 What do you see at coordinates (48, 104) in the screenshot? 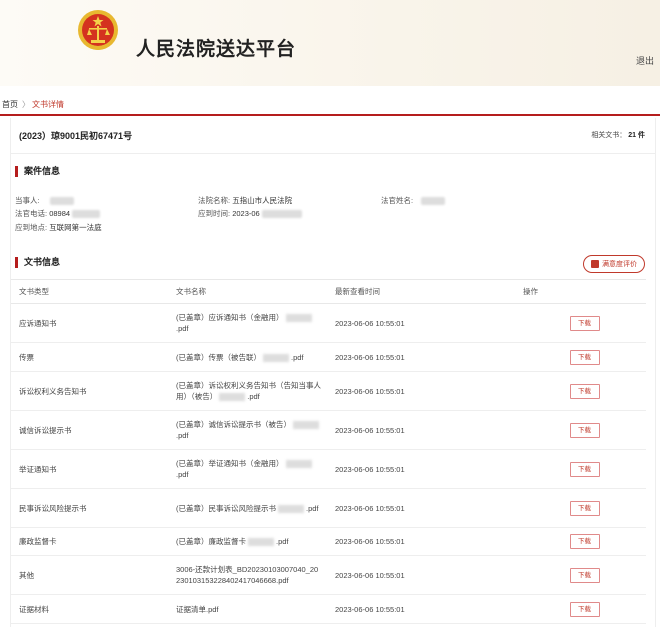
I see `breadcrumb-current: 文书详情` at bounding box center [48, 104].